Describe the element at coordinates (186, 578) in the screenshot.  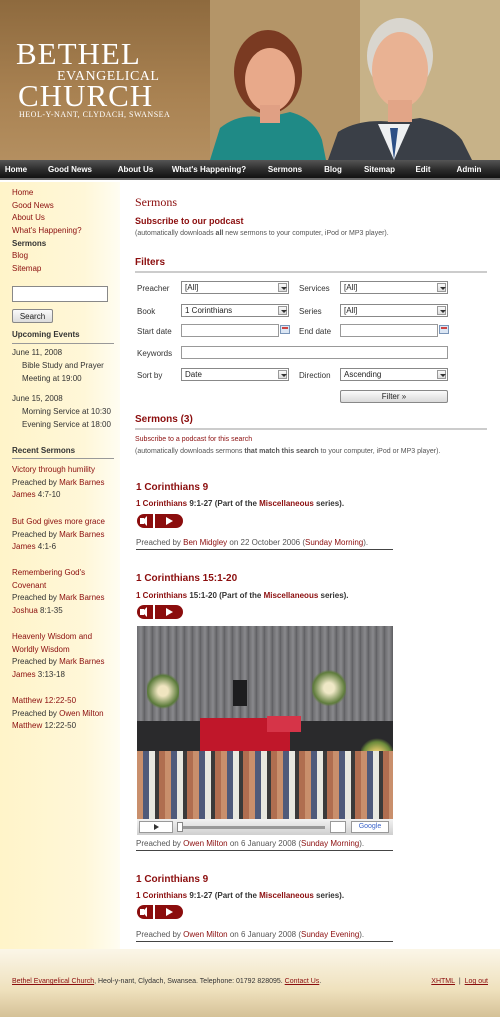
I see `sermon-title-link: 1 Corinthians 15:1-20` at that location.